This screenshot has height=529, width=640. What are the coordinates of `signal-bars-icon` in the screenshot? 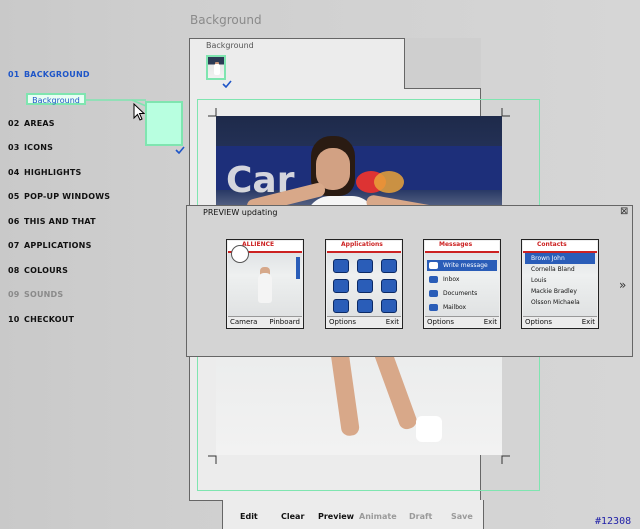 It's located at (298, 268).